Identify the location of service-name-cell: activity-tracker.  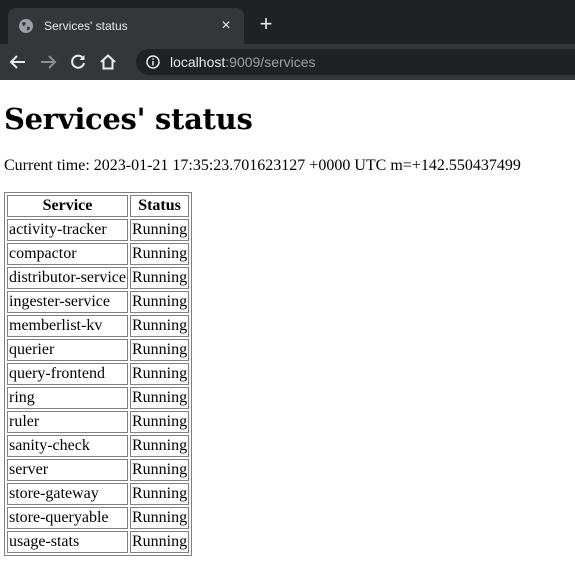
(67, 230).